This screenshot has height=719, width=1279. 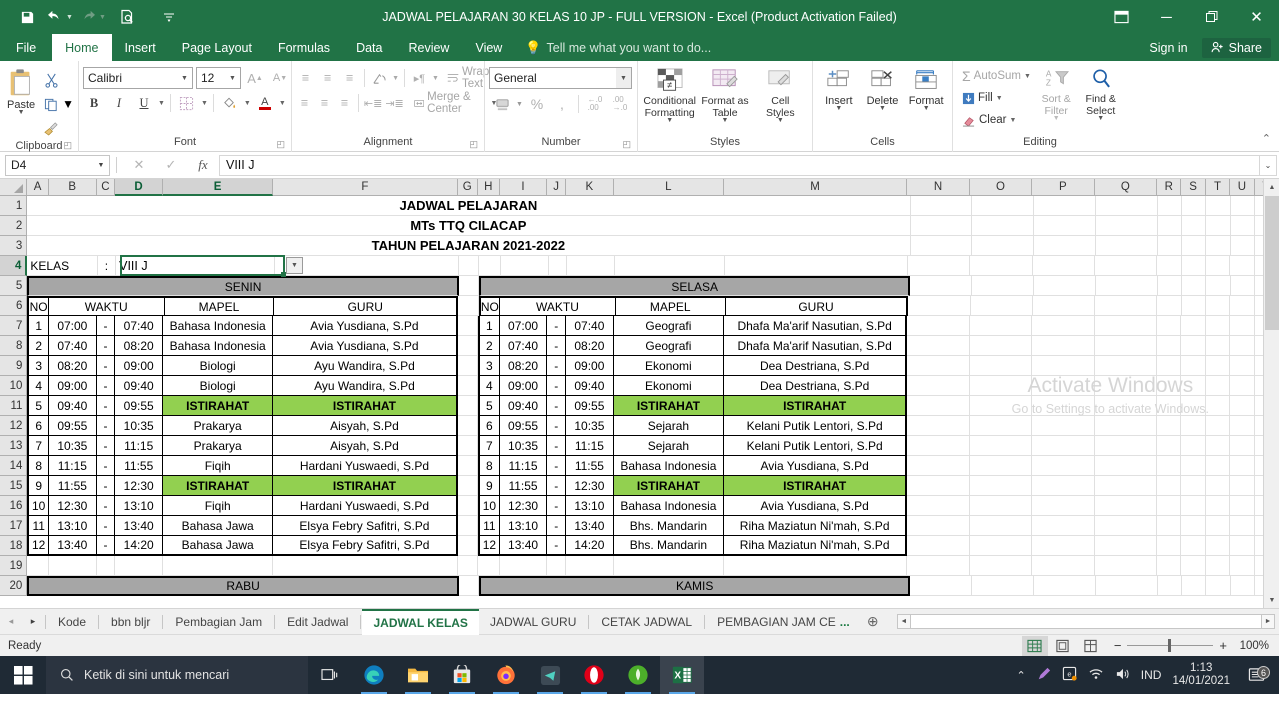 What do you see at coordinates (1012, 120) in the screenshot?
I see `clear-dropdown-icon: ▼` at bounding box center [1012, 120].